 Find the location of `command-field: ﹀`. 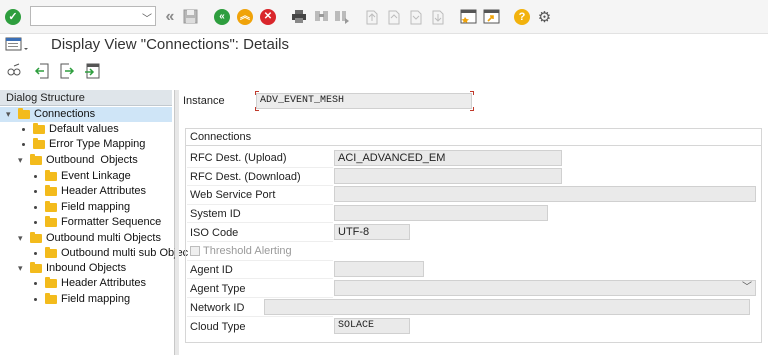

command-field: ﹀ is located at coordinates (93, 16).